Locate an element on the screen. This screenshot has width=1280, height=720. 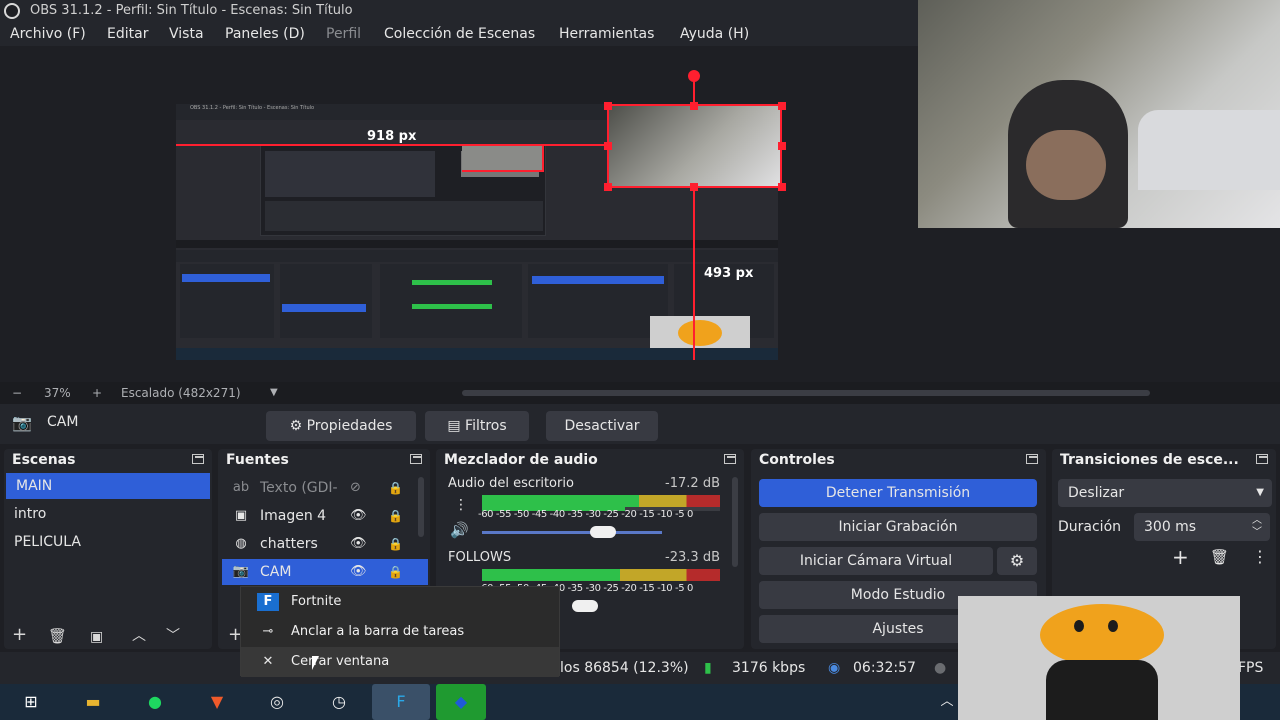
mascot-overlay is located at coordinates (1099, 658).